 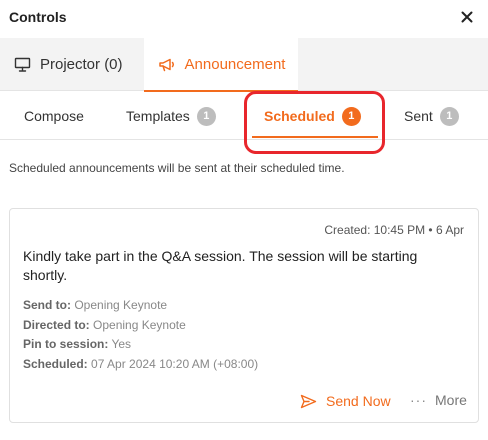 What do you see at coordinates (244, 19) in the screenshot?
I see `panel-header: Controls` at bounding box center [244, 19].